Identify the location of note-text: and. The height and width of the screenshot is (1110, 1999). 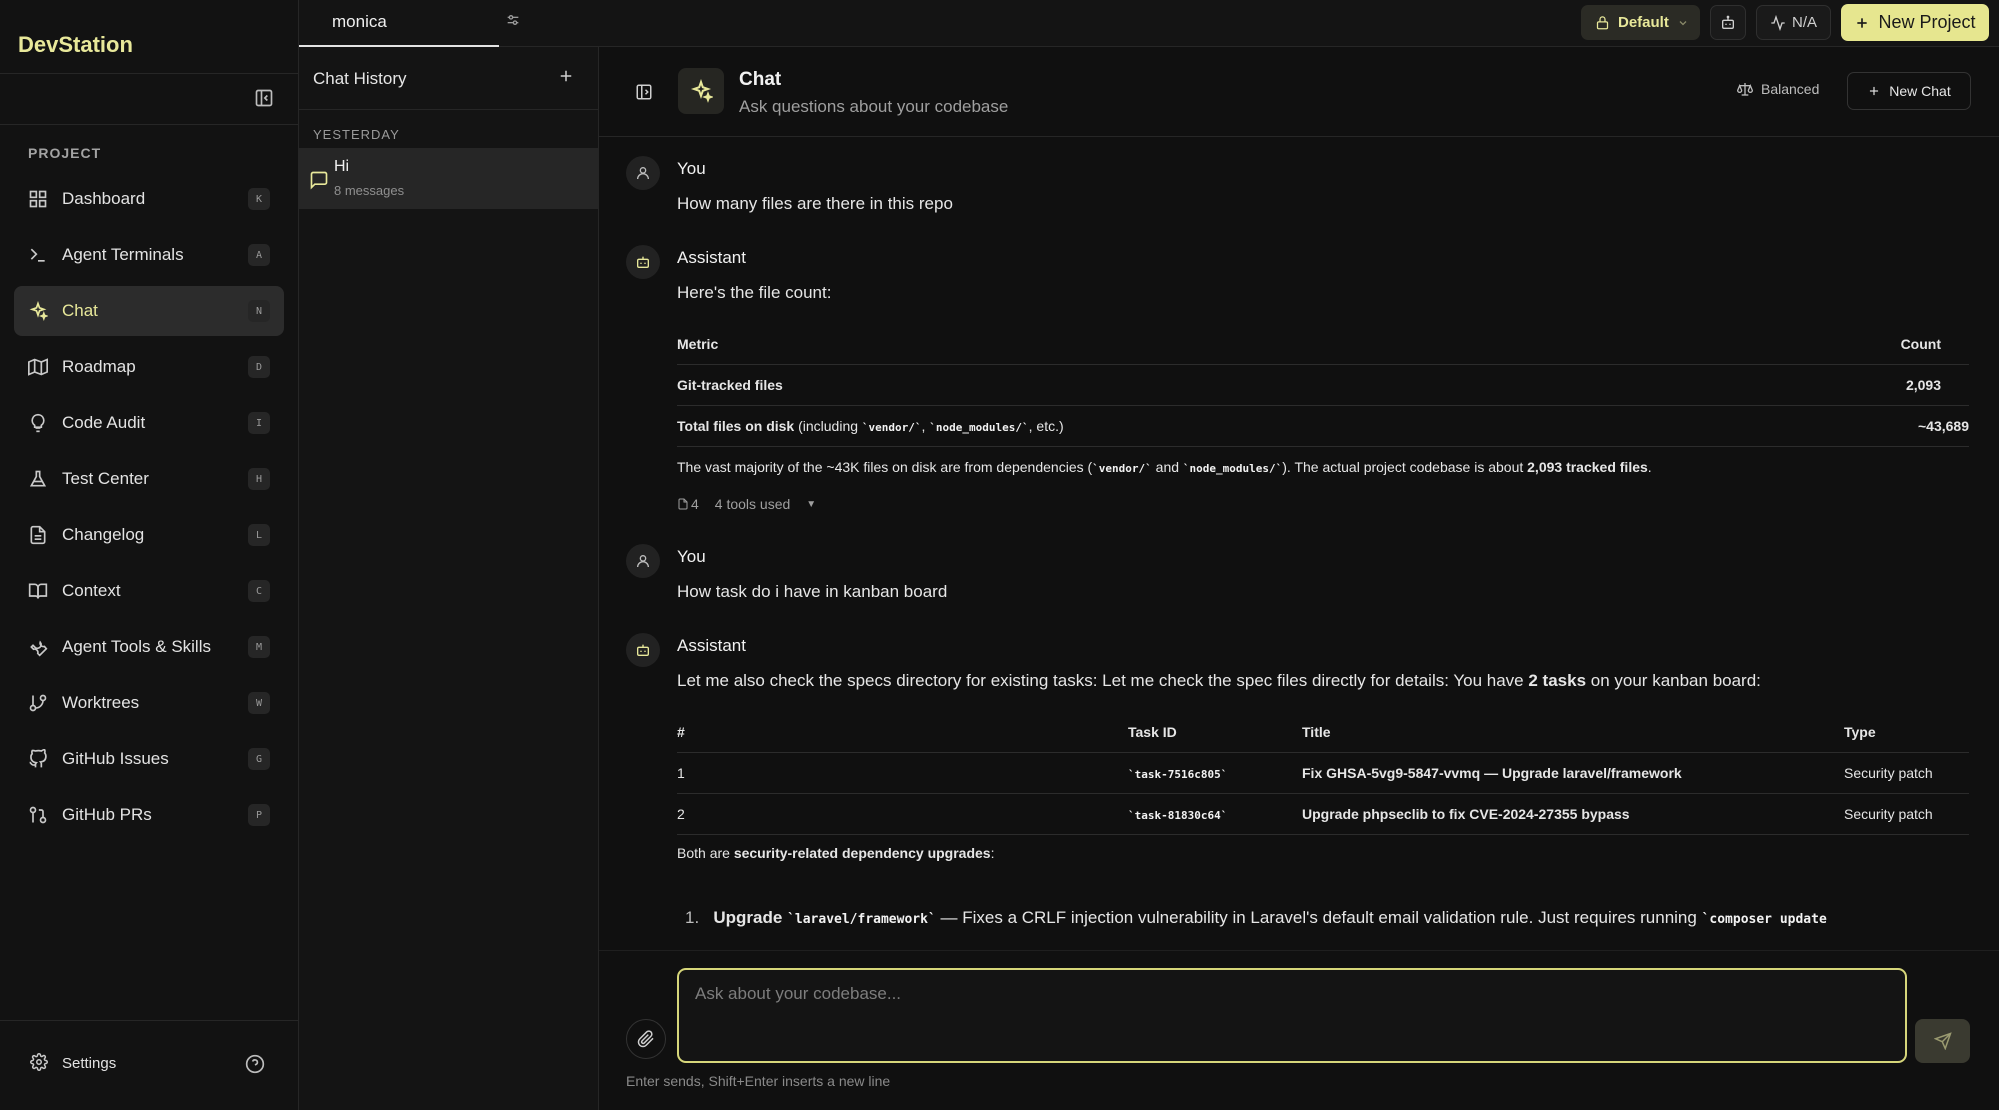
(1167, 467).